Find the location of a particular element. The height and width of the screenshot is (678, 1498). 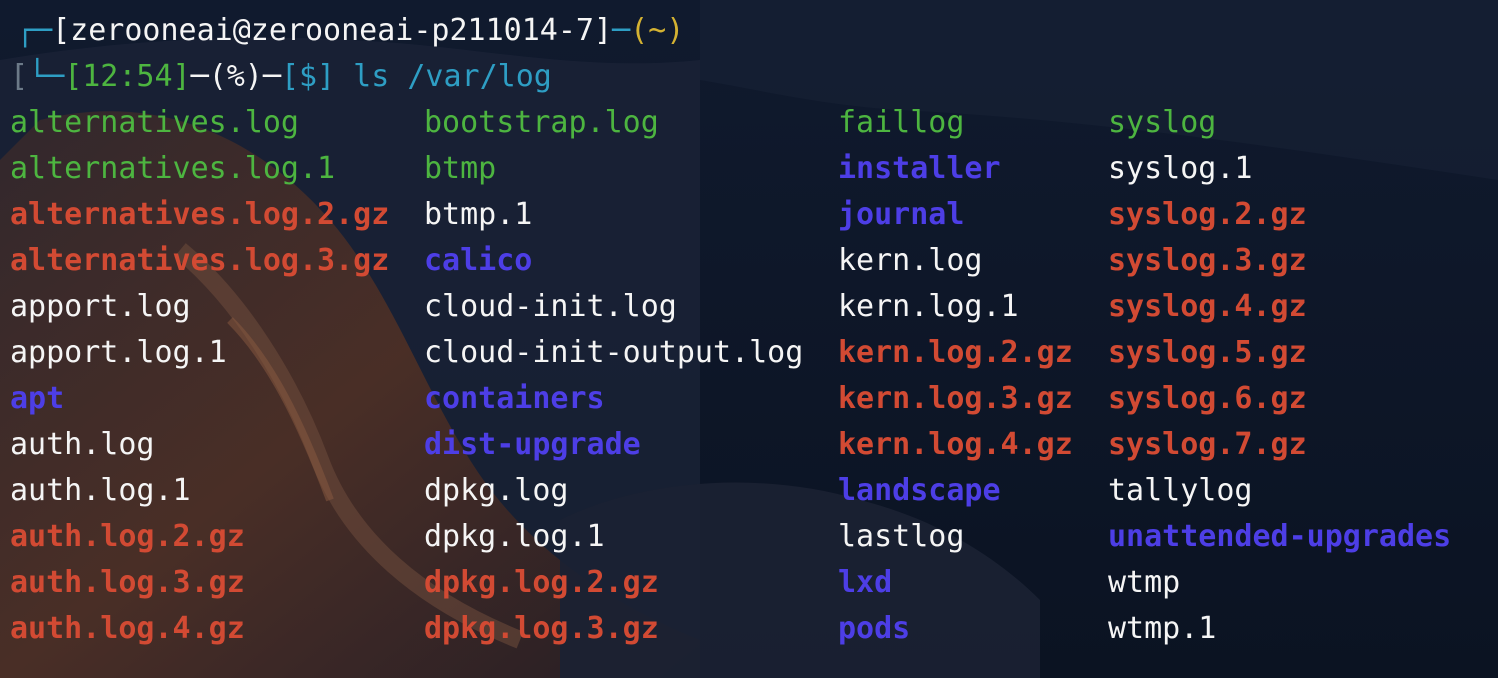

prompt-percent: (%) is located at coordinates (235, 76).